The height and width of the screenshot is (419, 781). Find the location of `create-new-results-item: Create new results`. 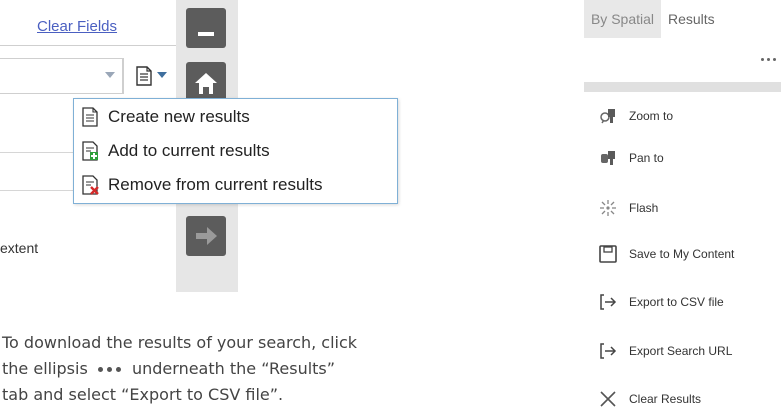

create-new-results-item: Create new results is located at coordinates (165, 117).